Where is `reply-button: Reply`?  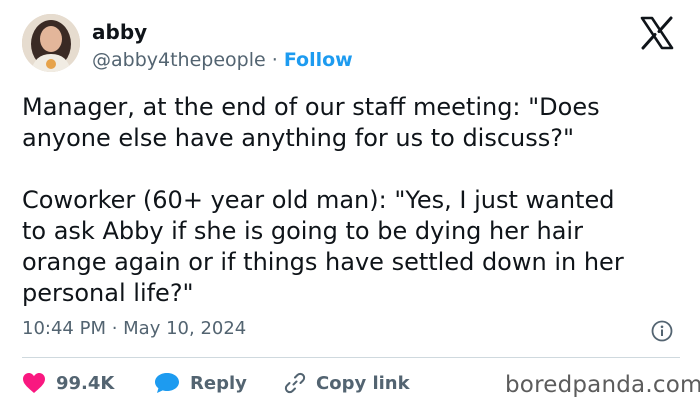 reply-button: Reply is located at coordinates (200, 383).